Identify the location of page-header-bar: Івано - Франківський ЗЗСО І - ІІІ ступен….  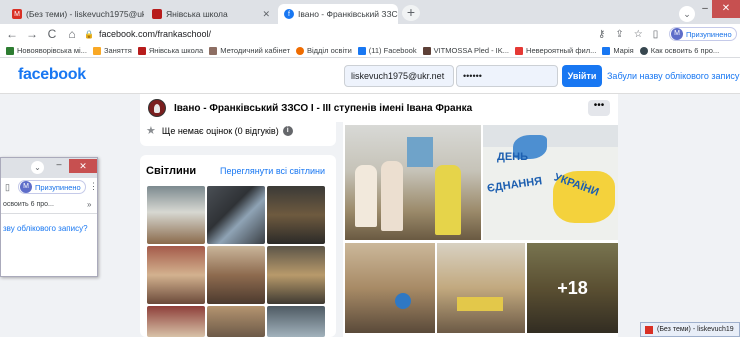
(379, 108).